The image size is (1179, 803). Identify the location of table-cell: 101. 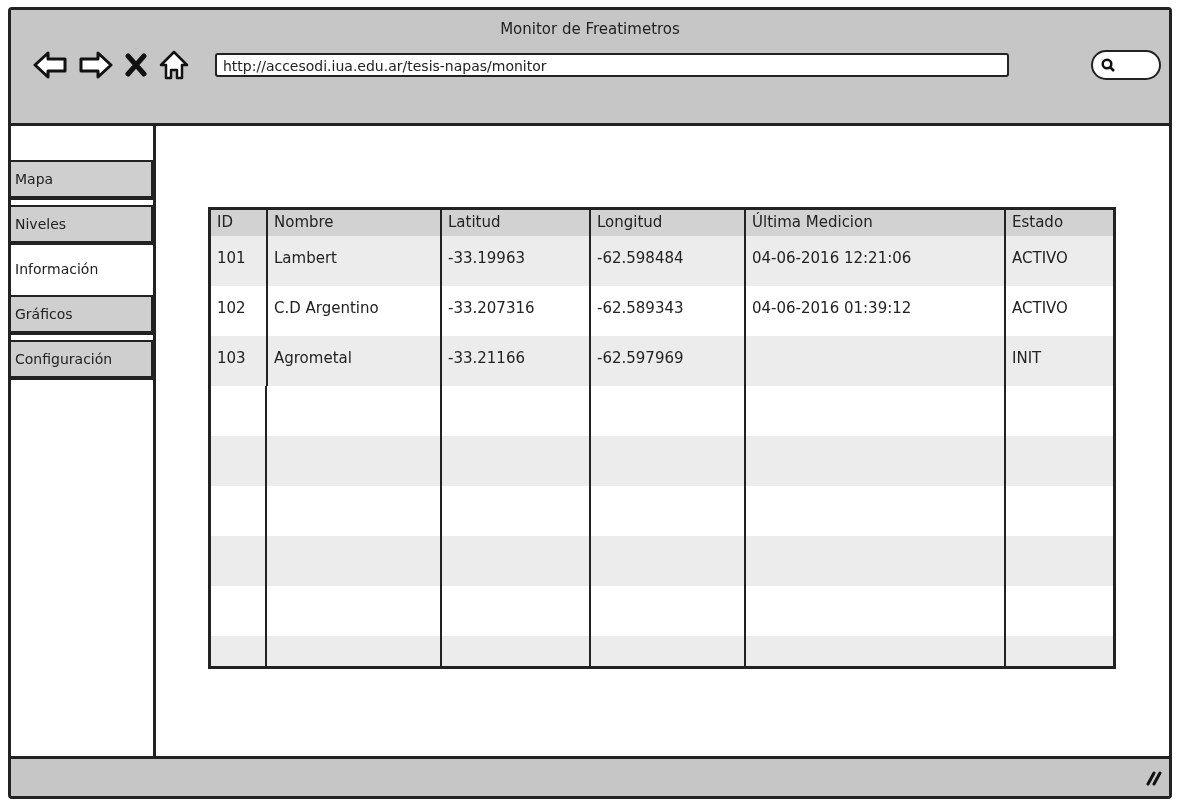
(238, 261).